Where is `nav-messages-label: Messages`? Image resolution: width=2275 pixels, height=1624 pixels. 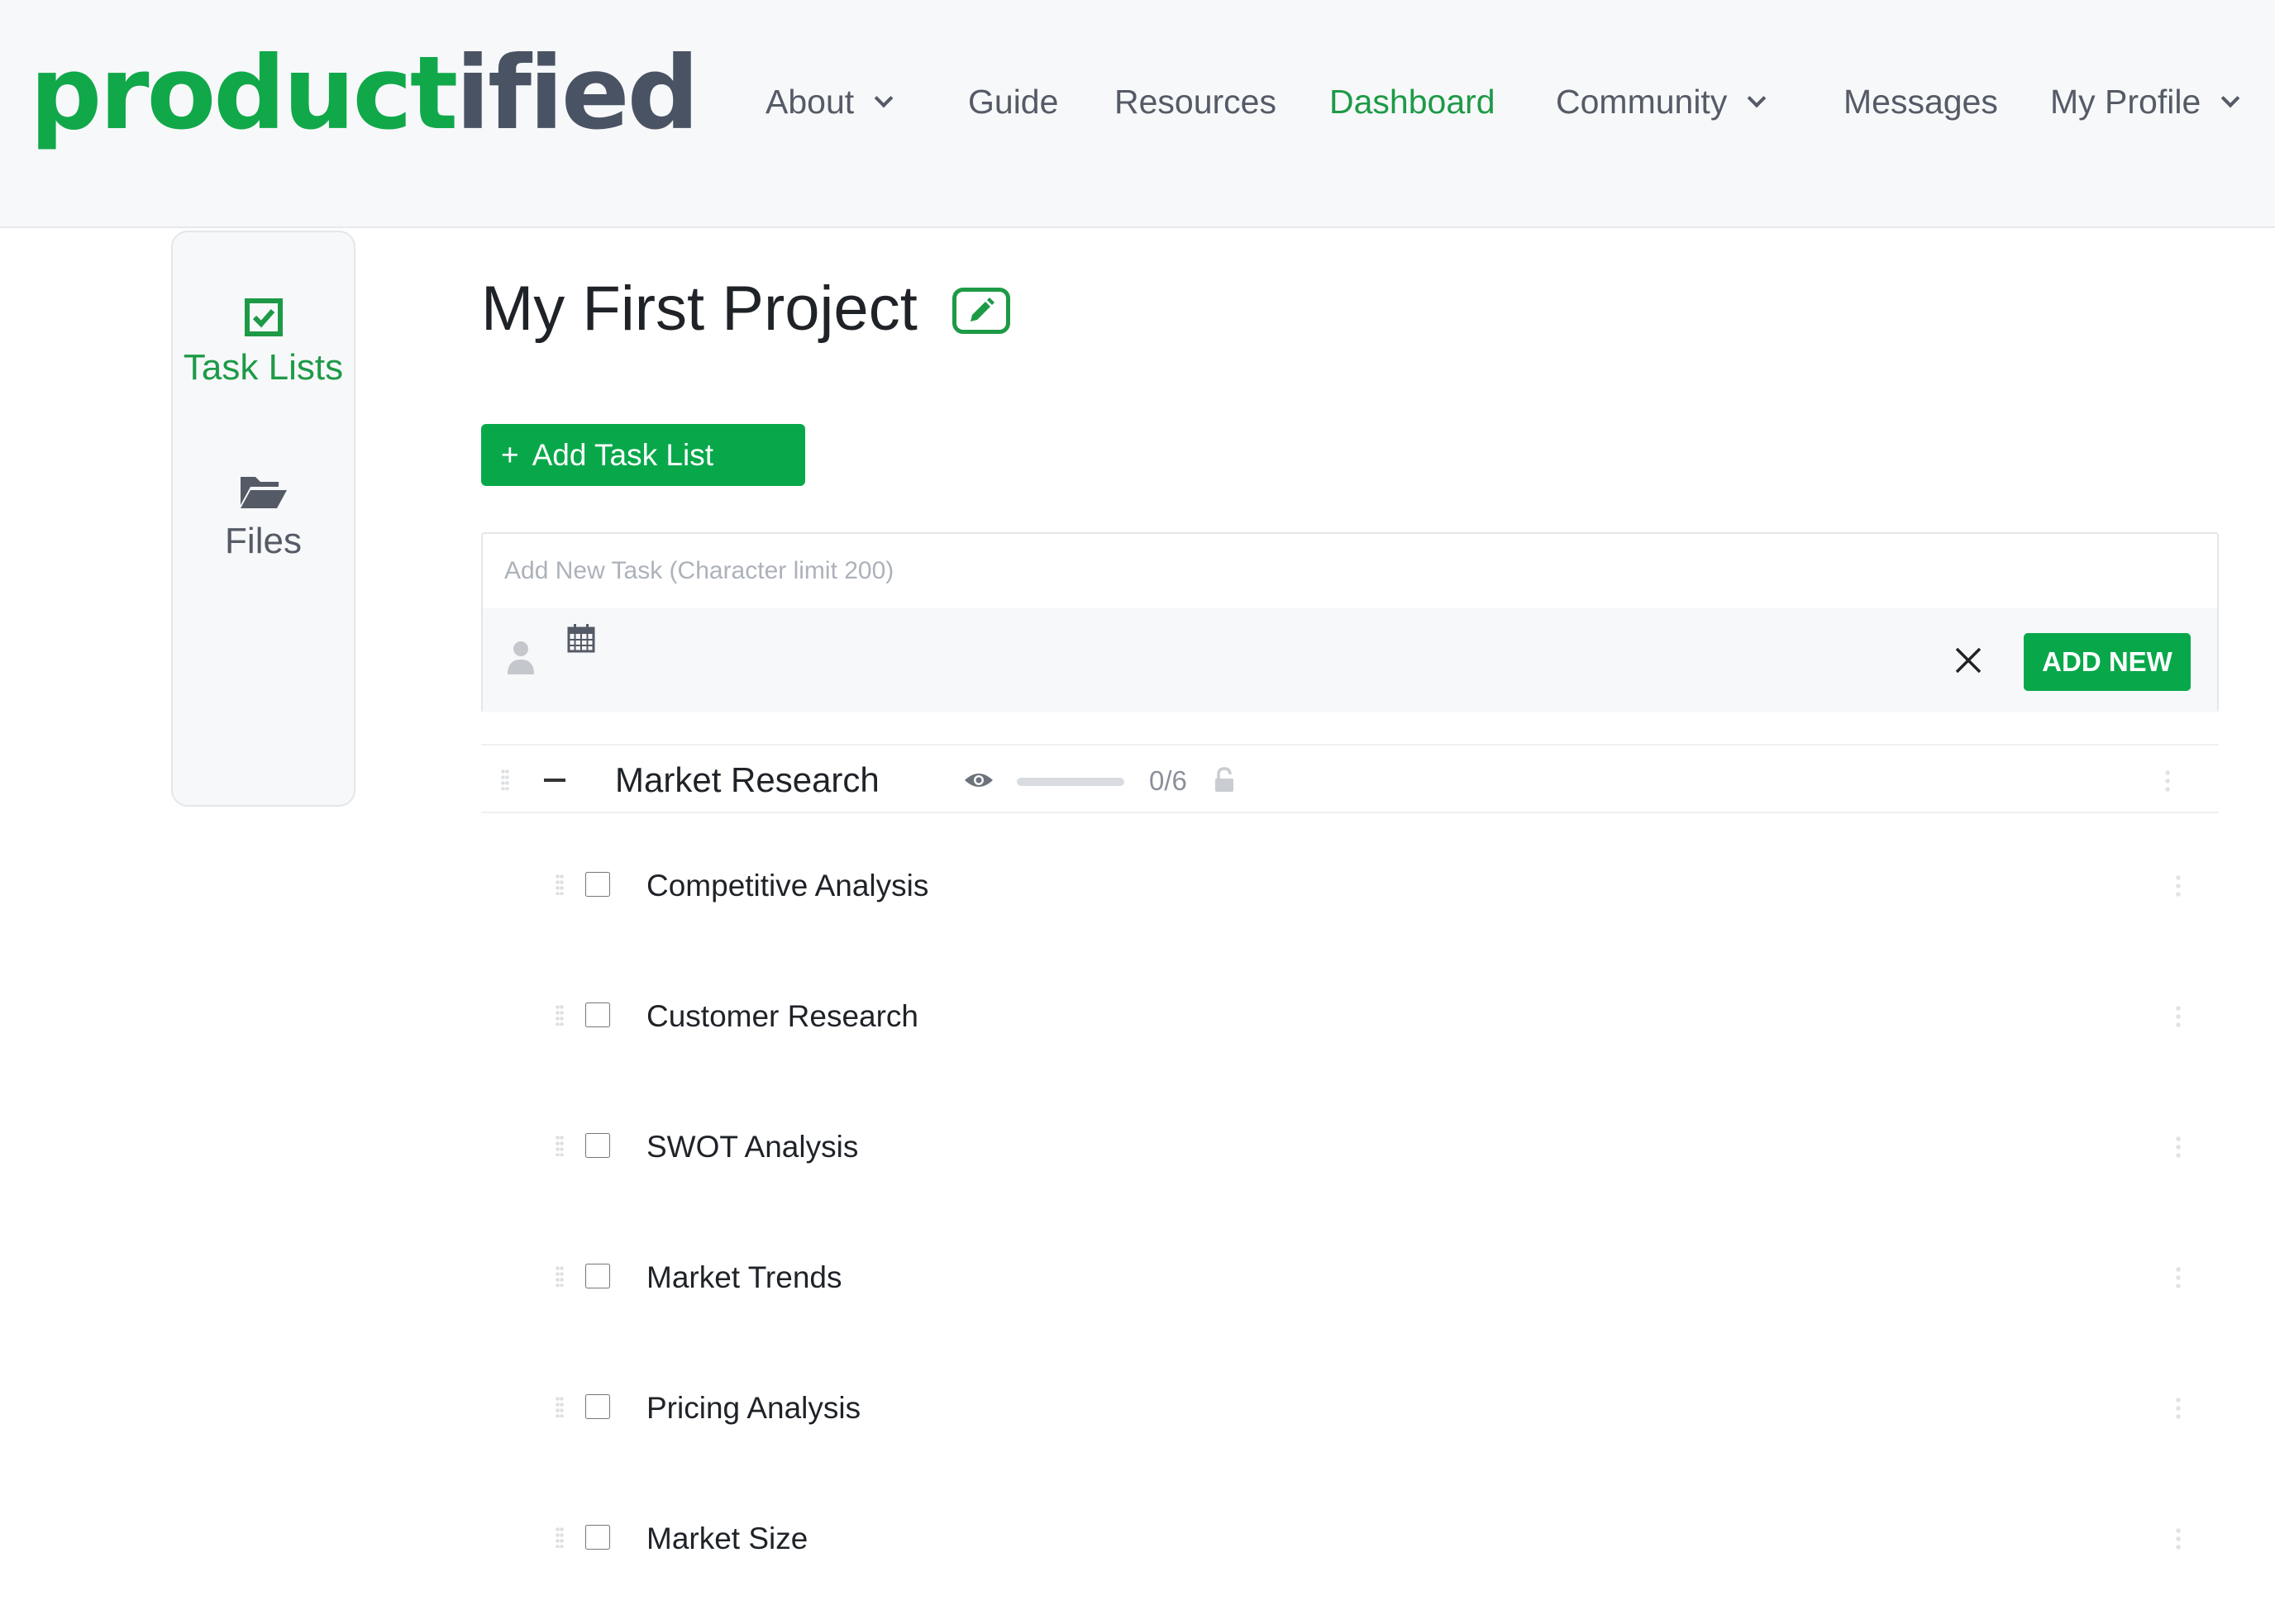
nav-messages-label: Messages is located at coordinates (1921, 102).